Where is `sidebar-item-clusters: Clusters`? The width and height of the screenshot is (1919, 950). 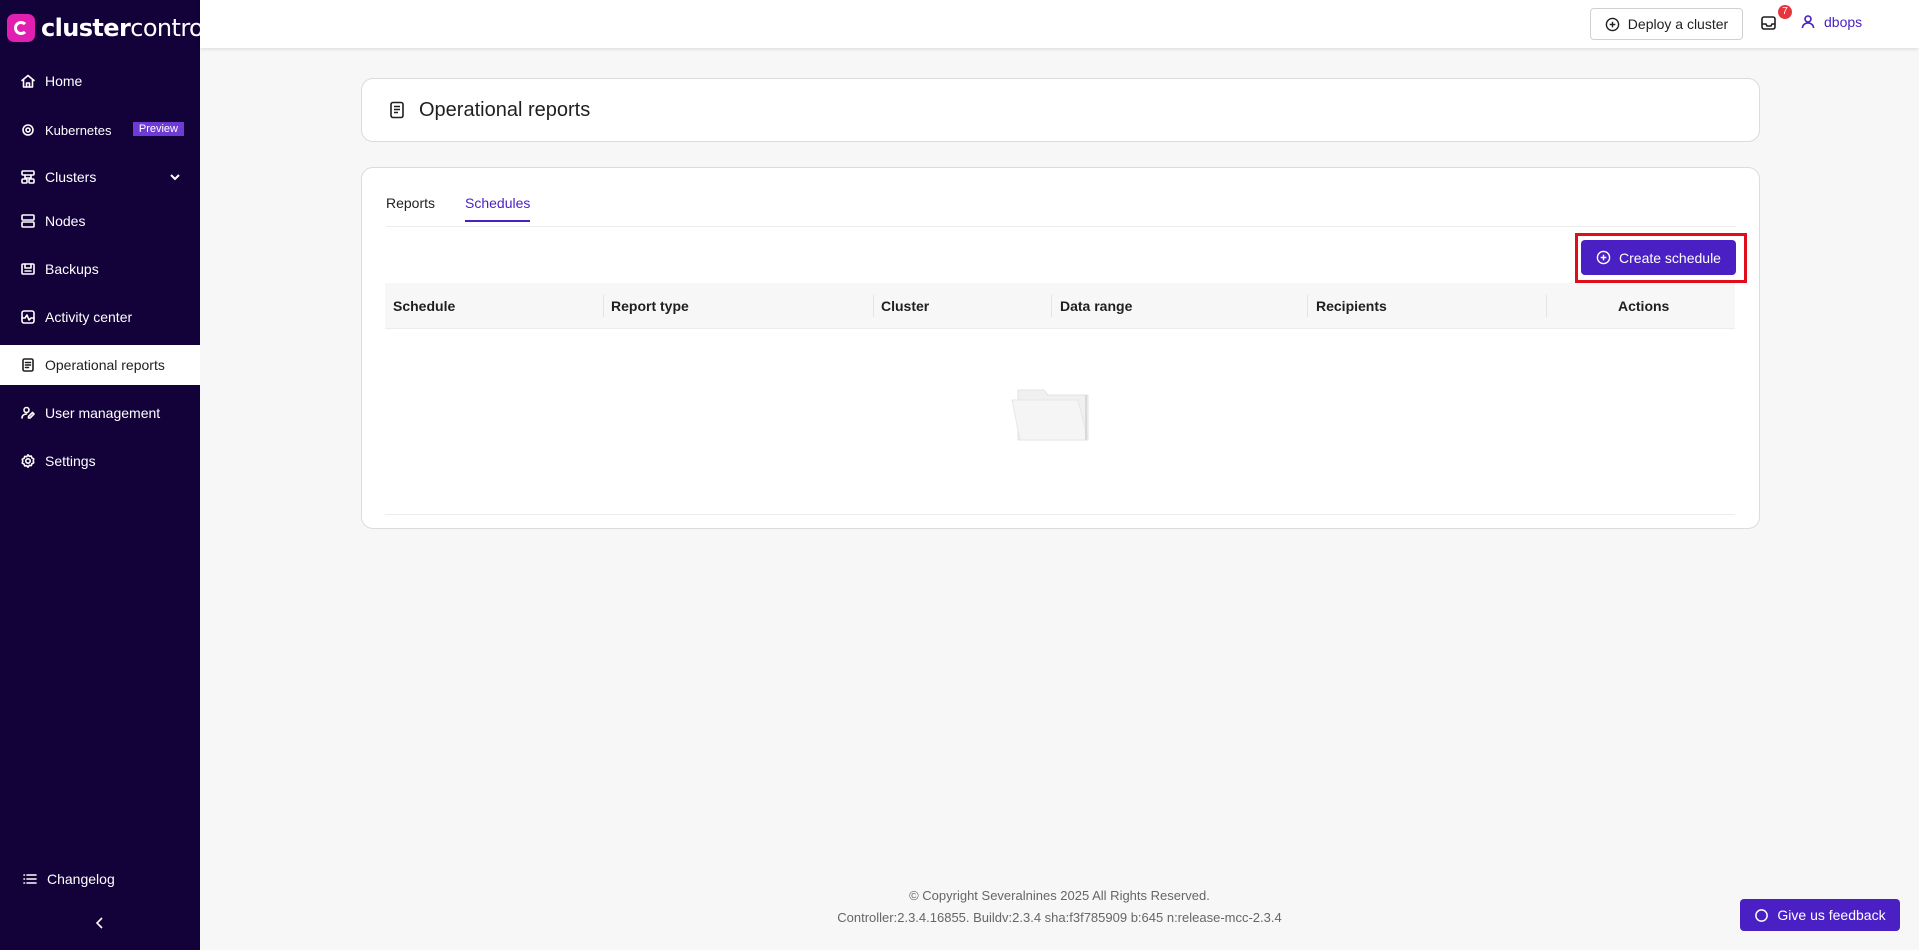
sidebar-item-clusters: Clusters is located at coordinates (100, 177).